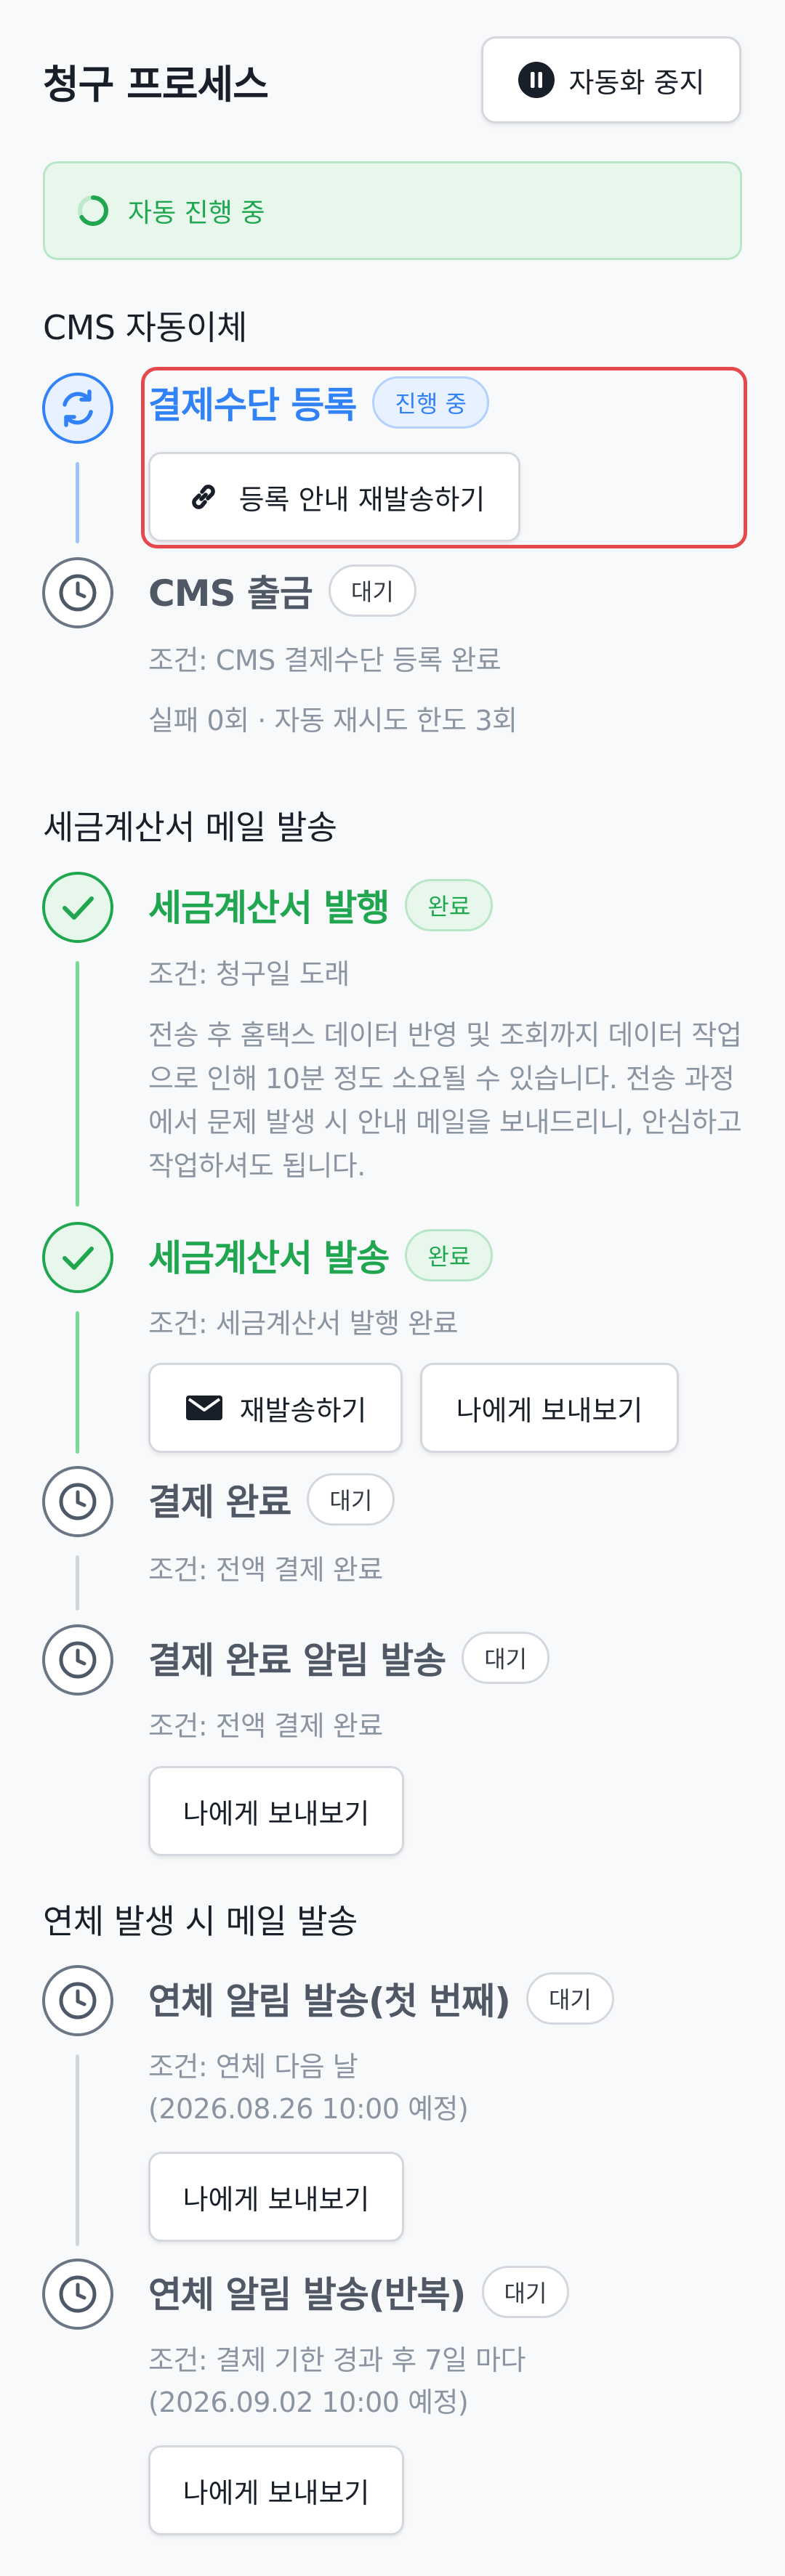  What do you see at coordinates (77, 408) in the screenshot?
I see `refresh-icon` at bounding box center [77, 408].